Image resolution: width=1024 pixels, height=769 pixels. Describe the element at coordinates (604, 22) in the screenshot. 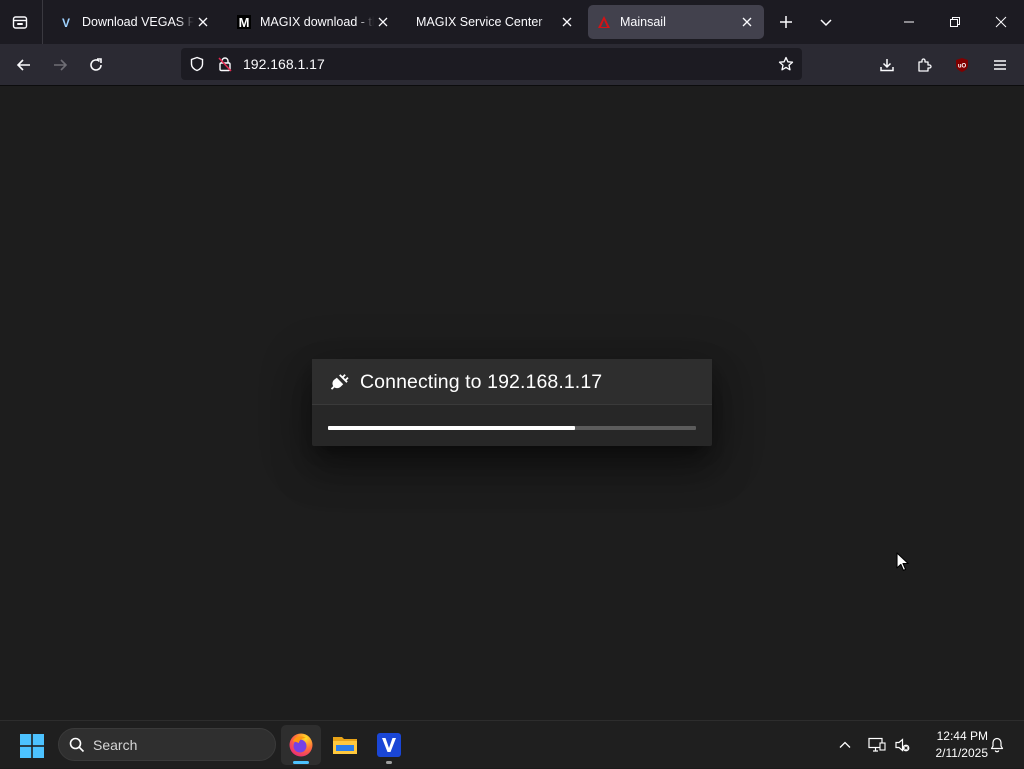

I see `mainsail-icon` at that location.